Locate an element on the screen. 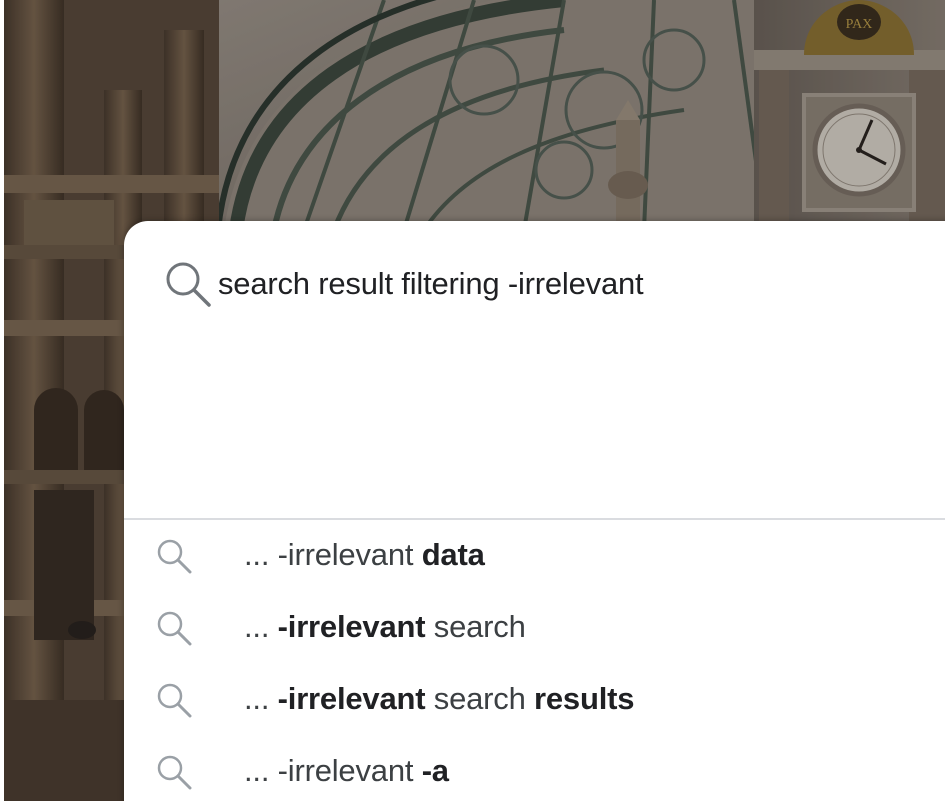 The width and height of the screenshot is (945, 801). suggestion-item: ... -irrelevant search results is located at coordinates (534, 701).